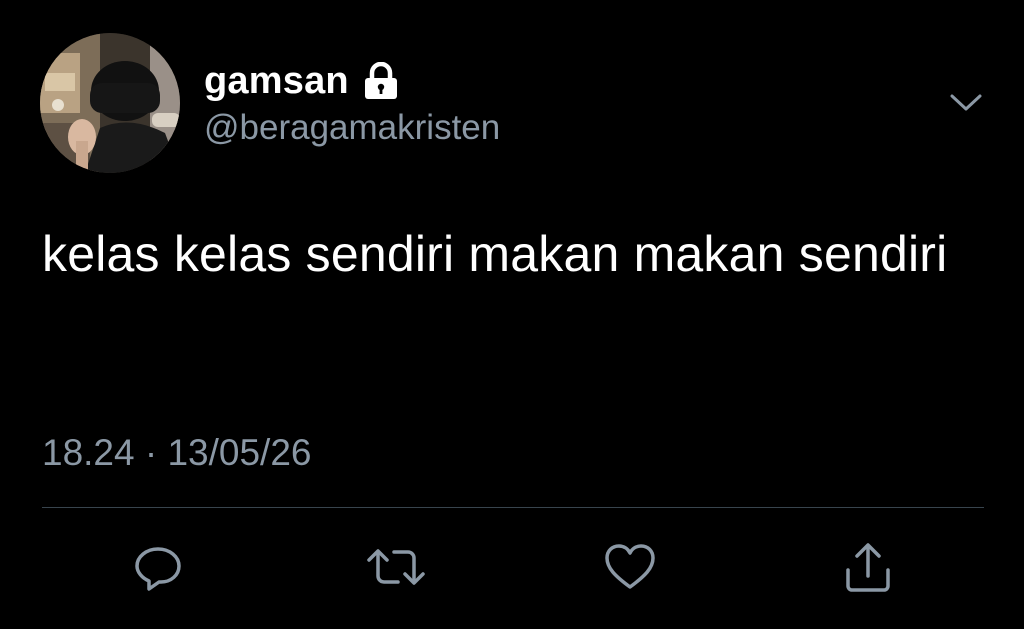  I want to click on retweet-icon, so click(396, 567).